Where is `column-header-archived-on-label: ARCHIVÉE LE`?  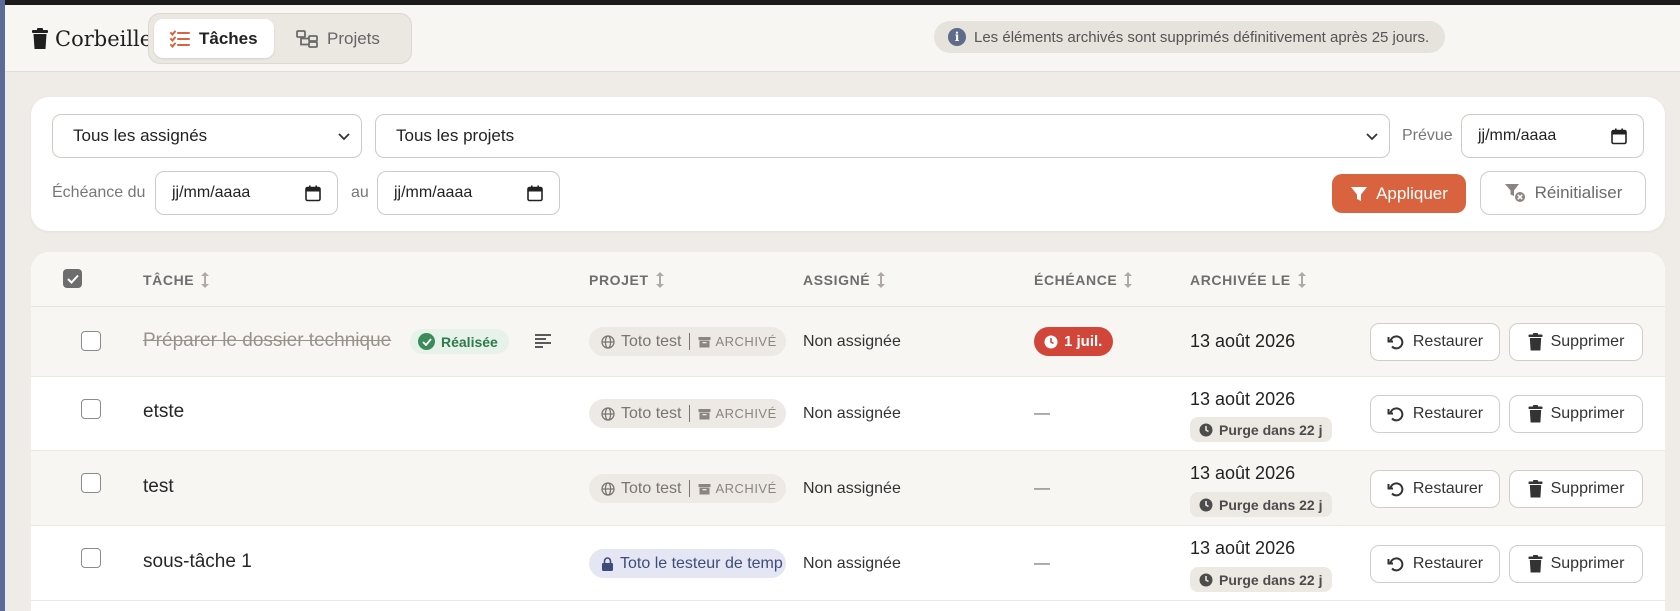 column-header-archived-on-label: ARCHIVÉE LE is located at coordinates (1240, 280).